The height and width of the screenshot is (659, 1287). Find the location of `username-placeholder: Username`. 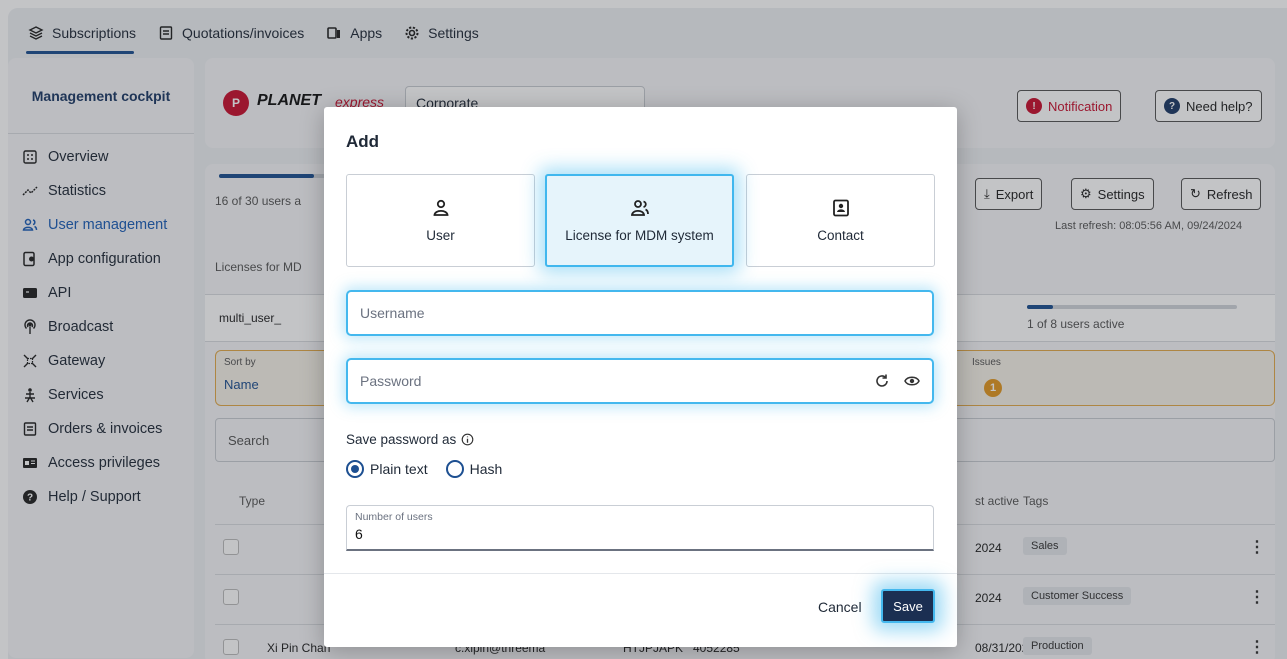

username-placeholder: Username is located at coordinates (392, 313).